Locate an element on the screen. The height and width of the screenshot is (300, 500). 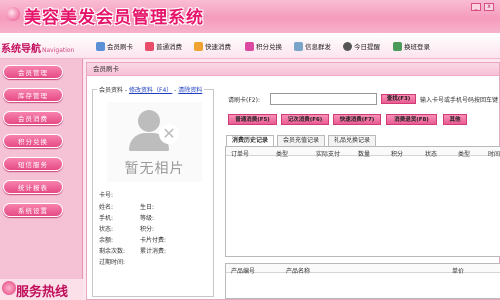
normal-consume-button: 普通消费(F5) is located at coordinates (252, 119).